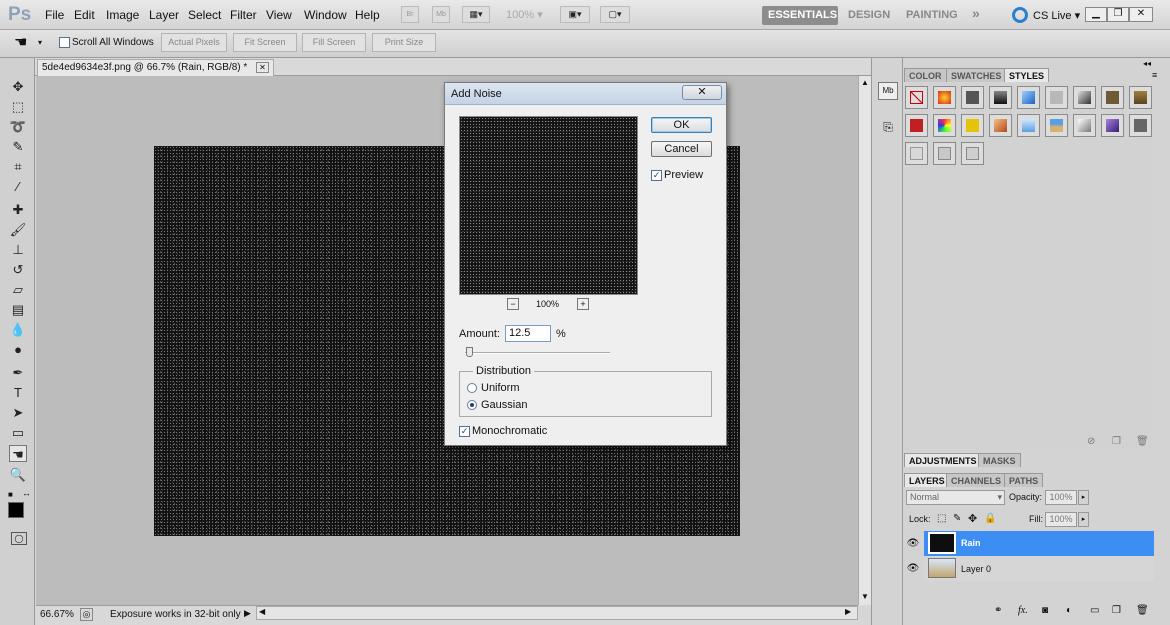 Image resolution: width=1170 pixels, height=625 pixels. What do you see at coordinates (927, 480) in the screenshot?
I see `tab-layers: LAYERS` at bounding box center [927, 480].